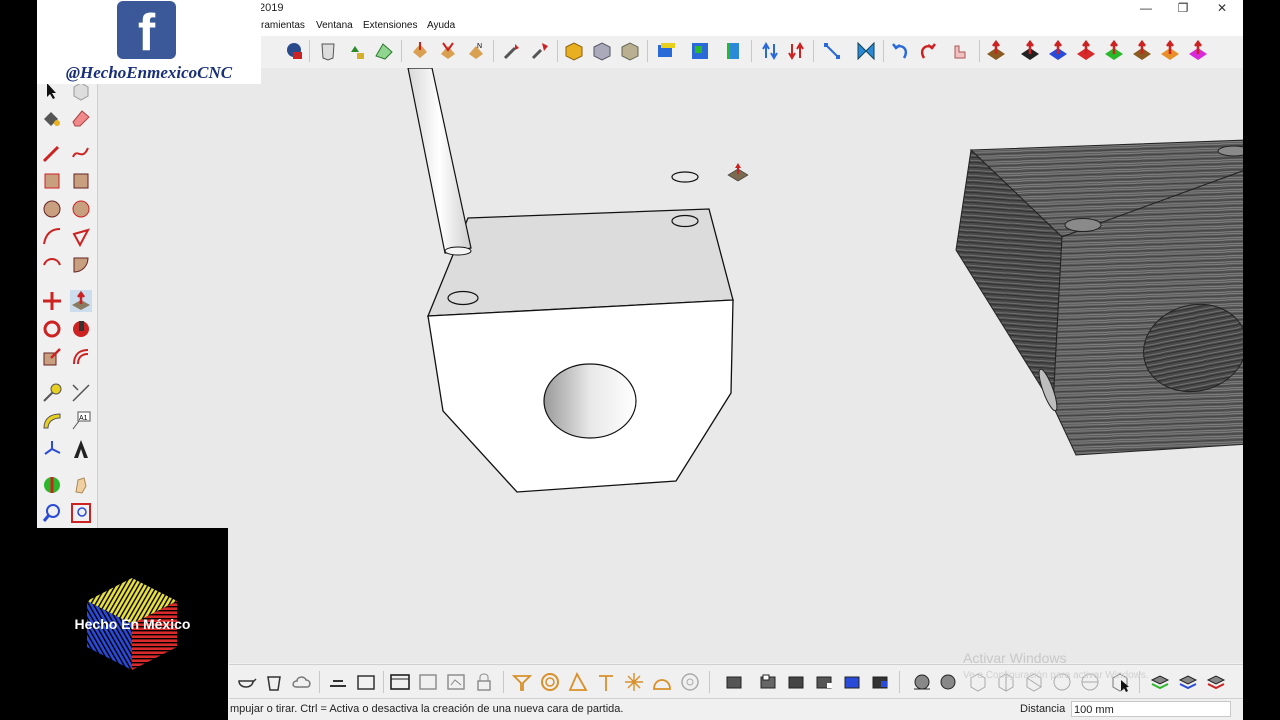 This screenshot has height=720, width=1280. I want to click on box-shaded-icon, so click(630, 51).